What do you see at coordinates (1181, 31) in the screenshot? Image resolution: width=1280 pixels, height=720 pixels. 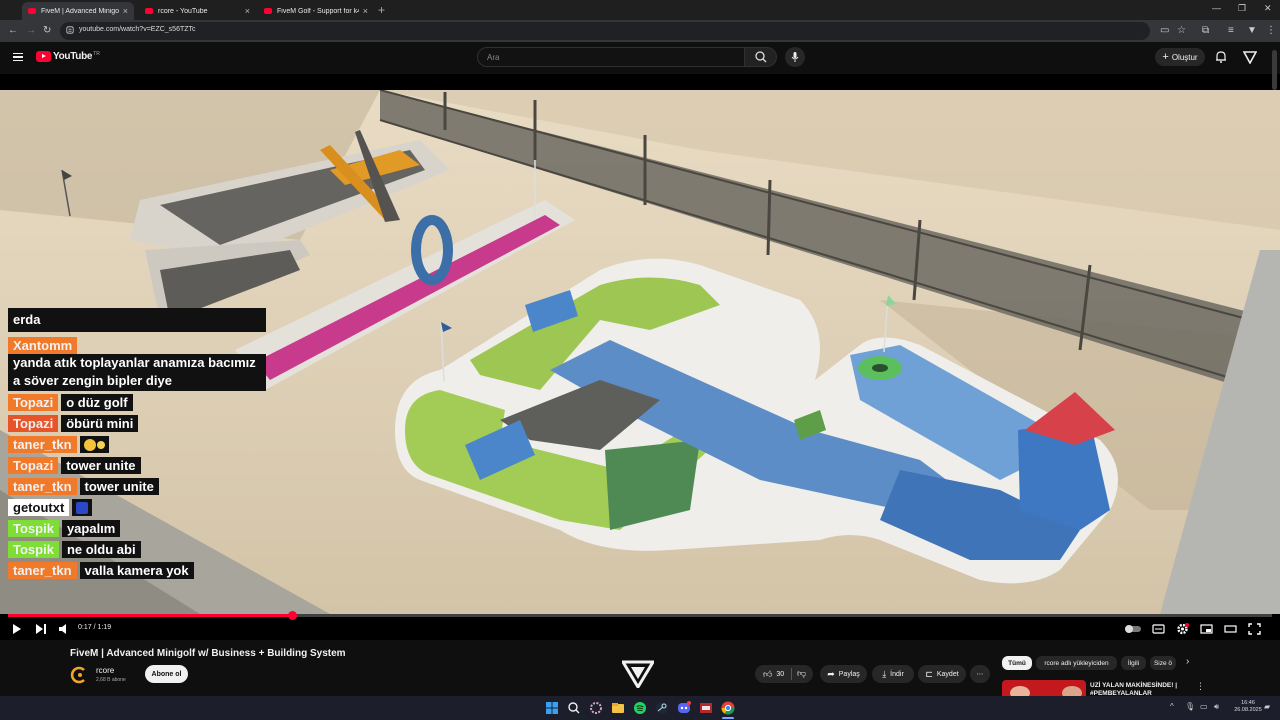 I see `bookmark-star-icon: ☆` at bounding box center [1181, 31].